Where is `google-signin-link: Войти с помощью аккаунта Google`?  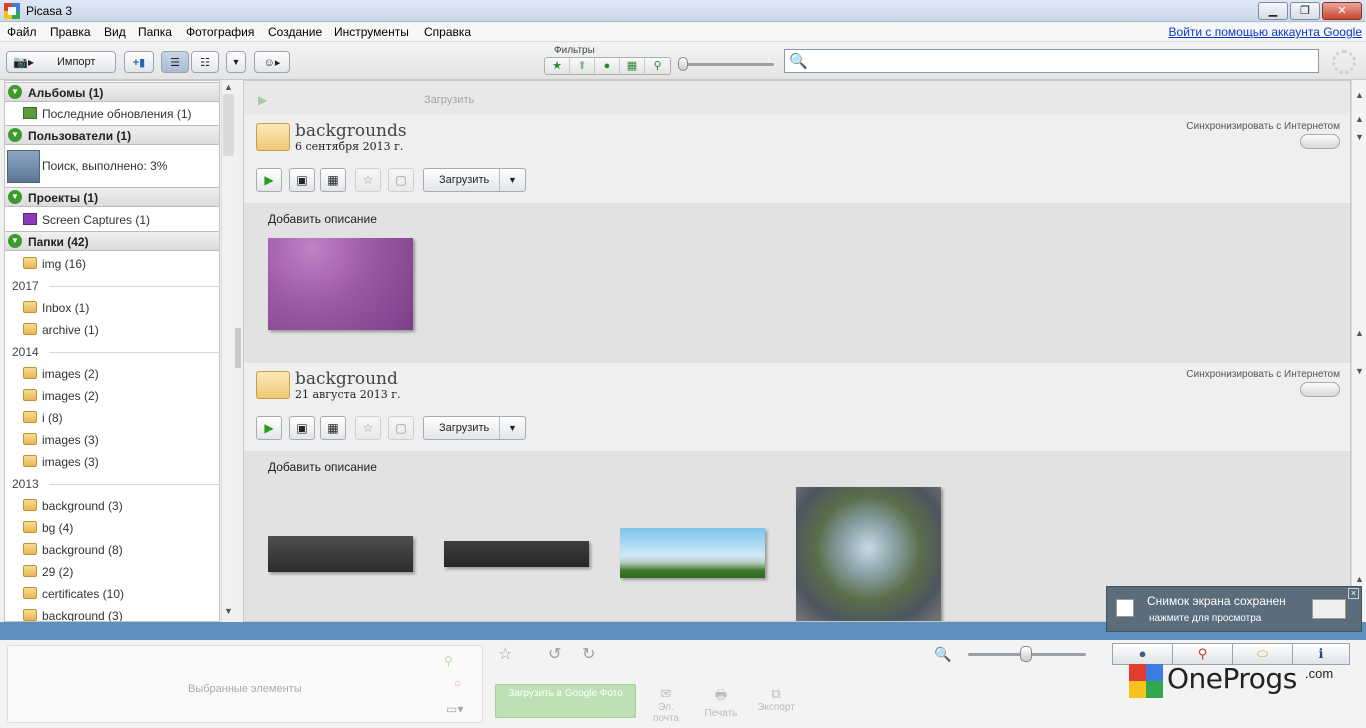
google-signin-link: Войти с помощью аккаунта Google is located at coordinates (1265, 32).